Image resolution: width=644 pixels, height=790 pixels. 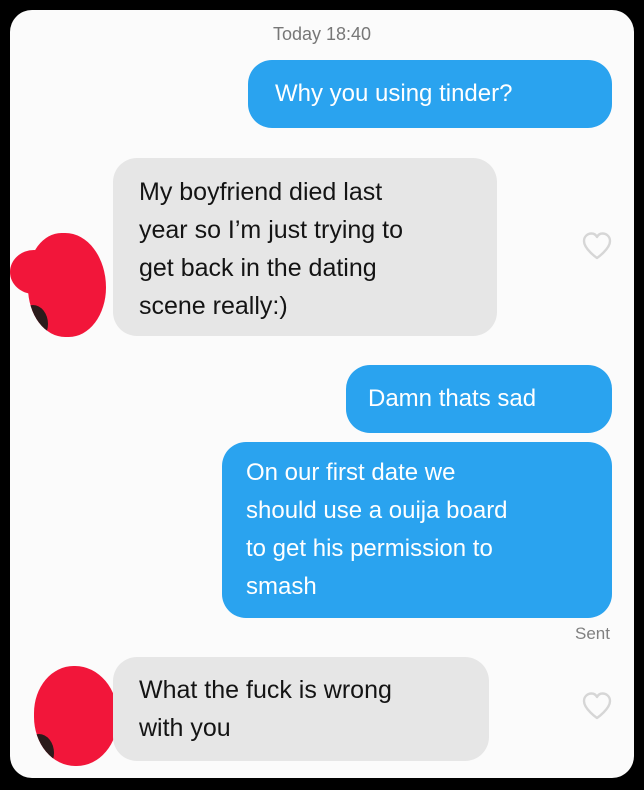 What do you see at coordinates (265, 690) in the screenshot?
I see `message-line: What the fuck is wrong` at bounding box center [265, 690].